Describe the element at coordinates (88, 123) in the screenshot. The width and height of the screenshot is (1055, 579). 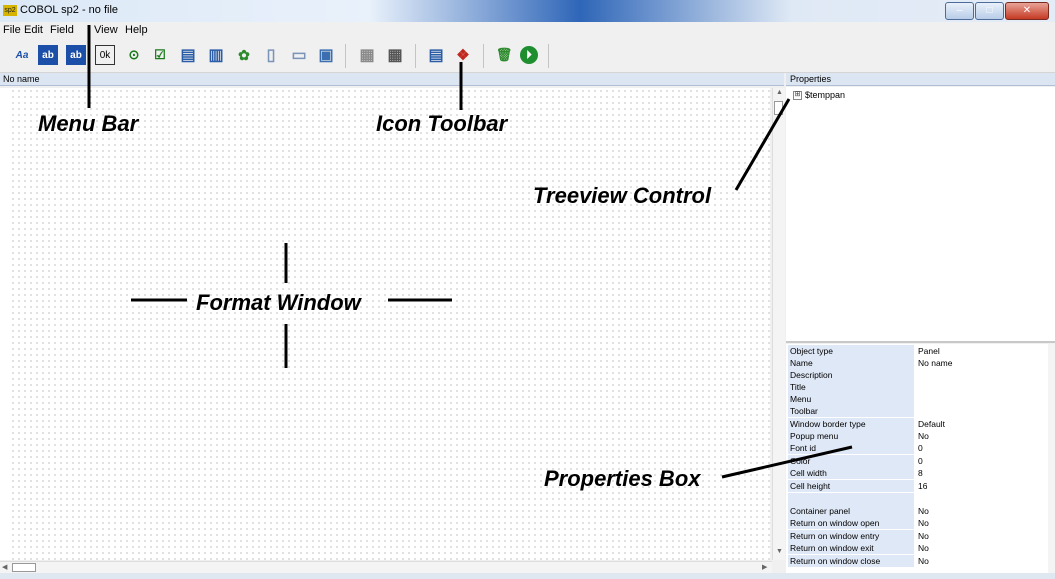
I see `callout-menu-bar: Menu Bar` at that location.